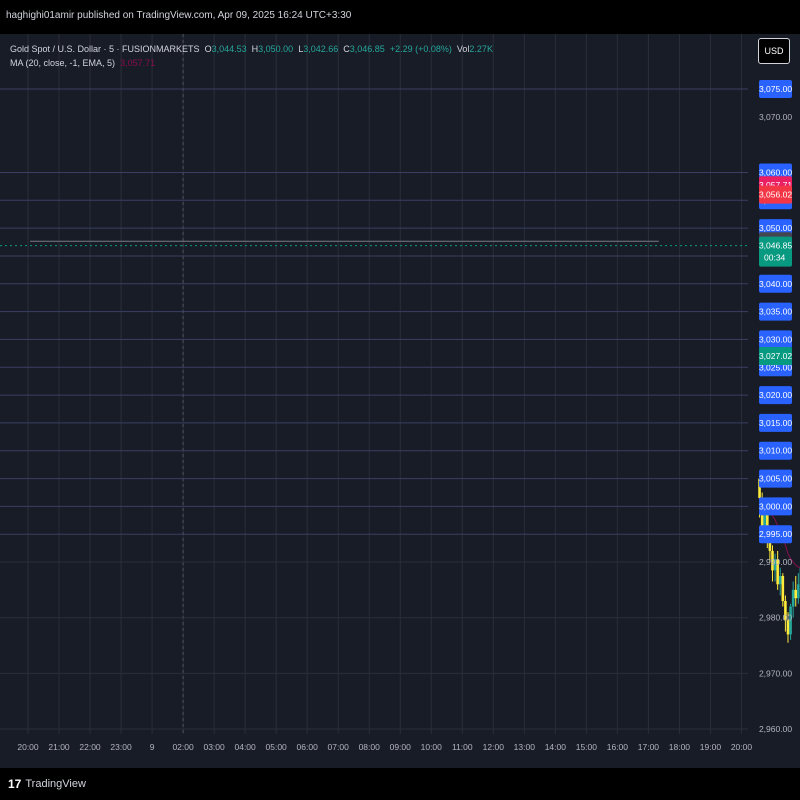 This screenshot has height=800, width=800. I want to click on open-label: O, so click(208, 49).